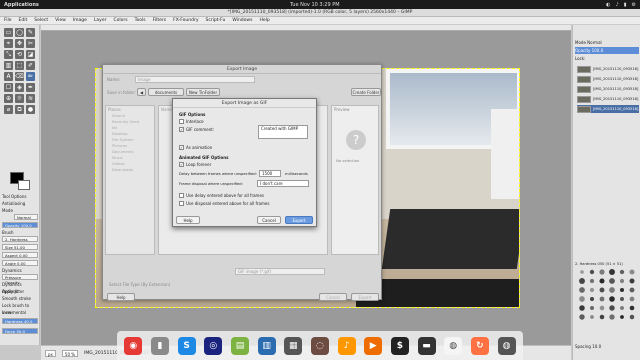 The width and height of the screenshot is (640, 360). What do you see at coordinates (20, 239) in the screenshot?
I see `brush-select: 2. Hardness` at bounding box center [20, 239].